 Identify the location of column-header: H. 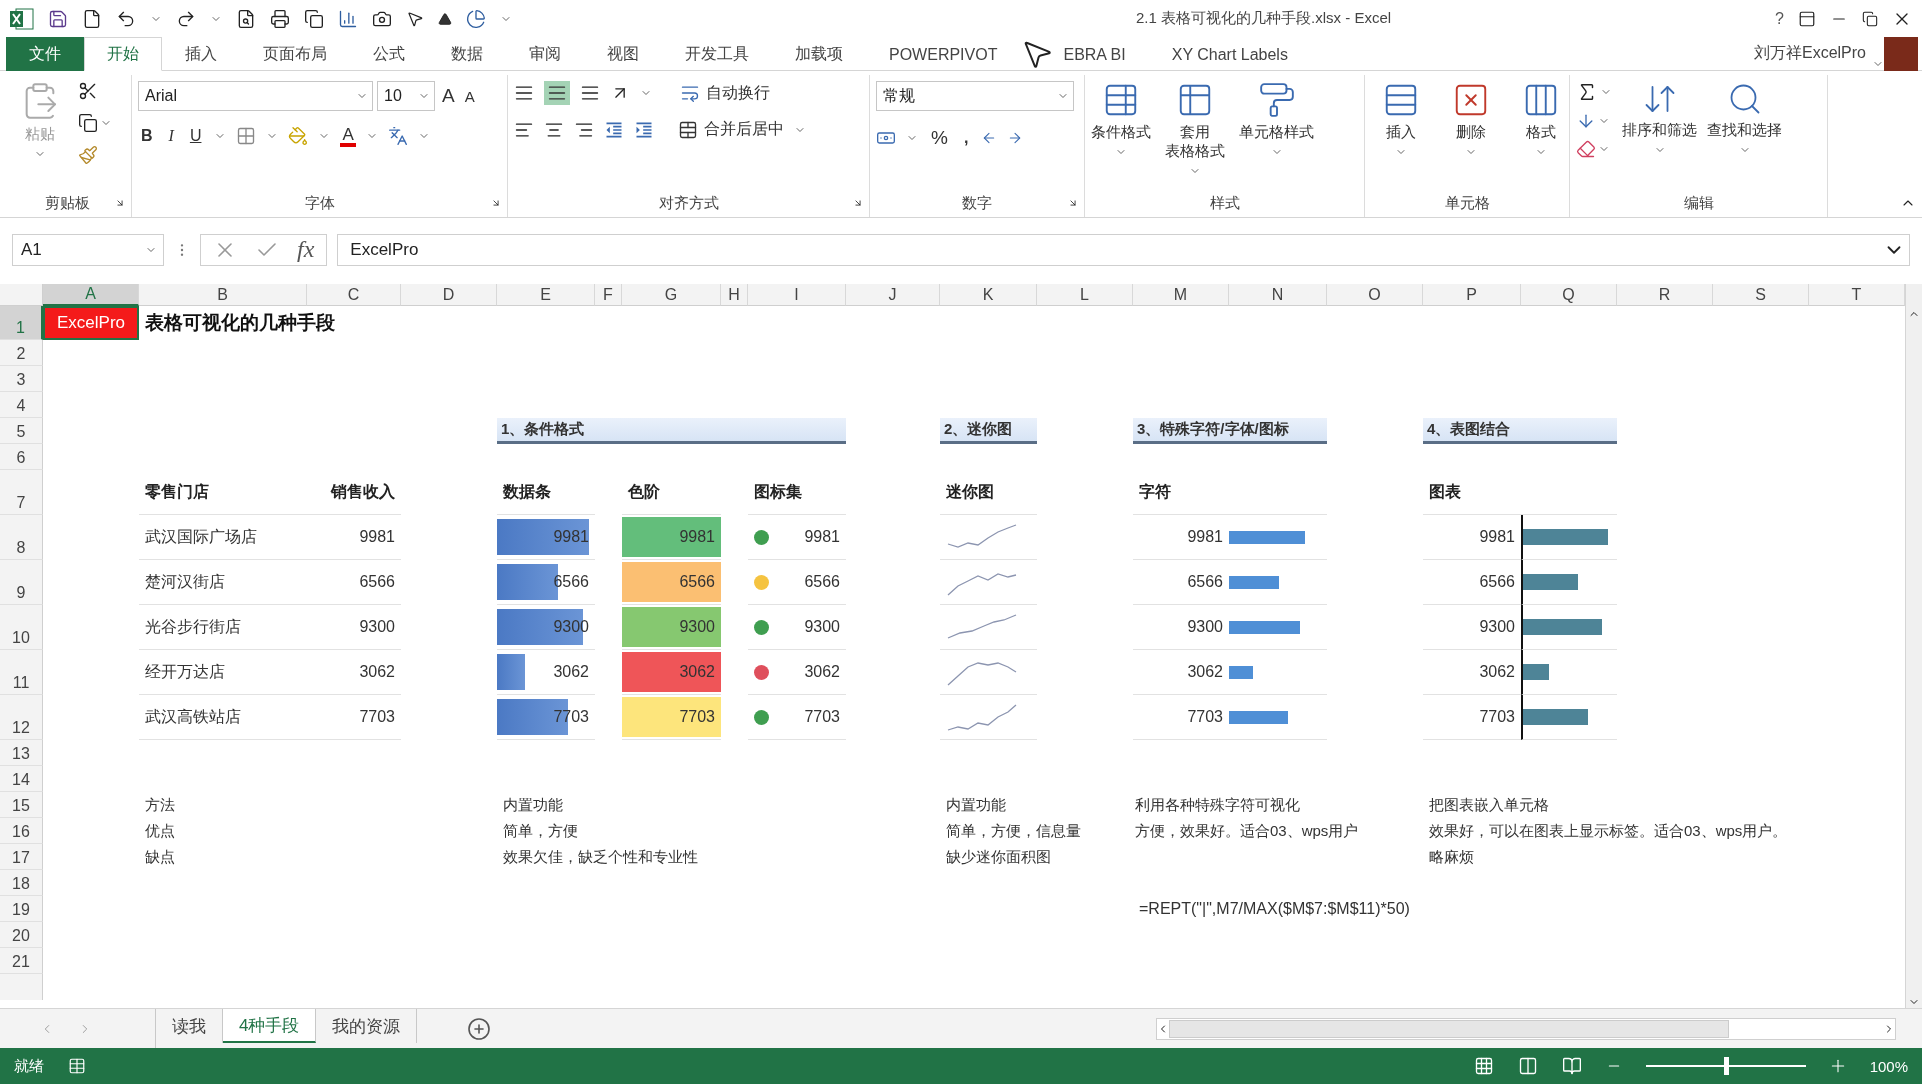
(734, 295).